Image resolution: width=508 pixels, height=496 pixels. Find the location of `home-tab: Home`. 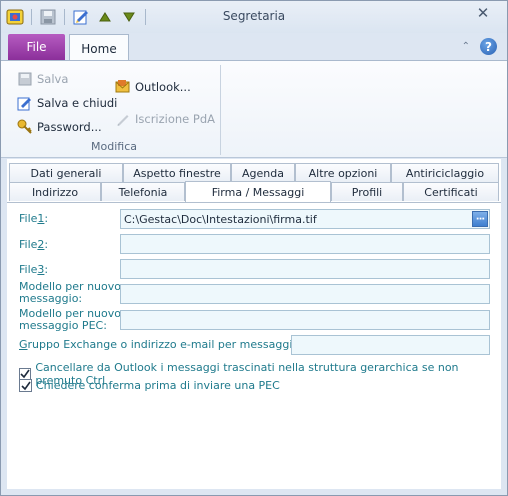

home-tab: Home is located at coordinates (99, 48).